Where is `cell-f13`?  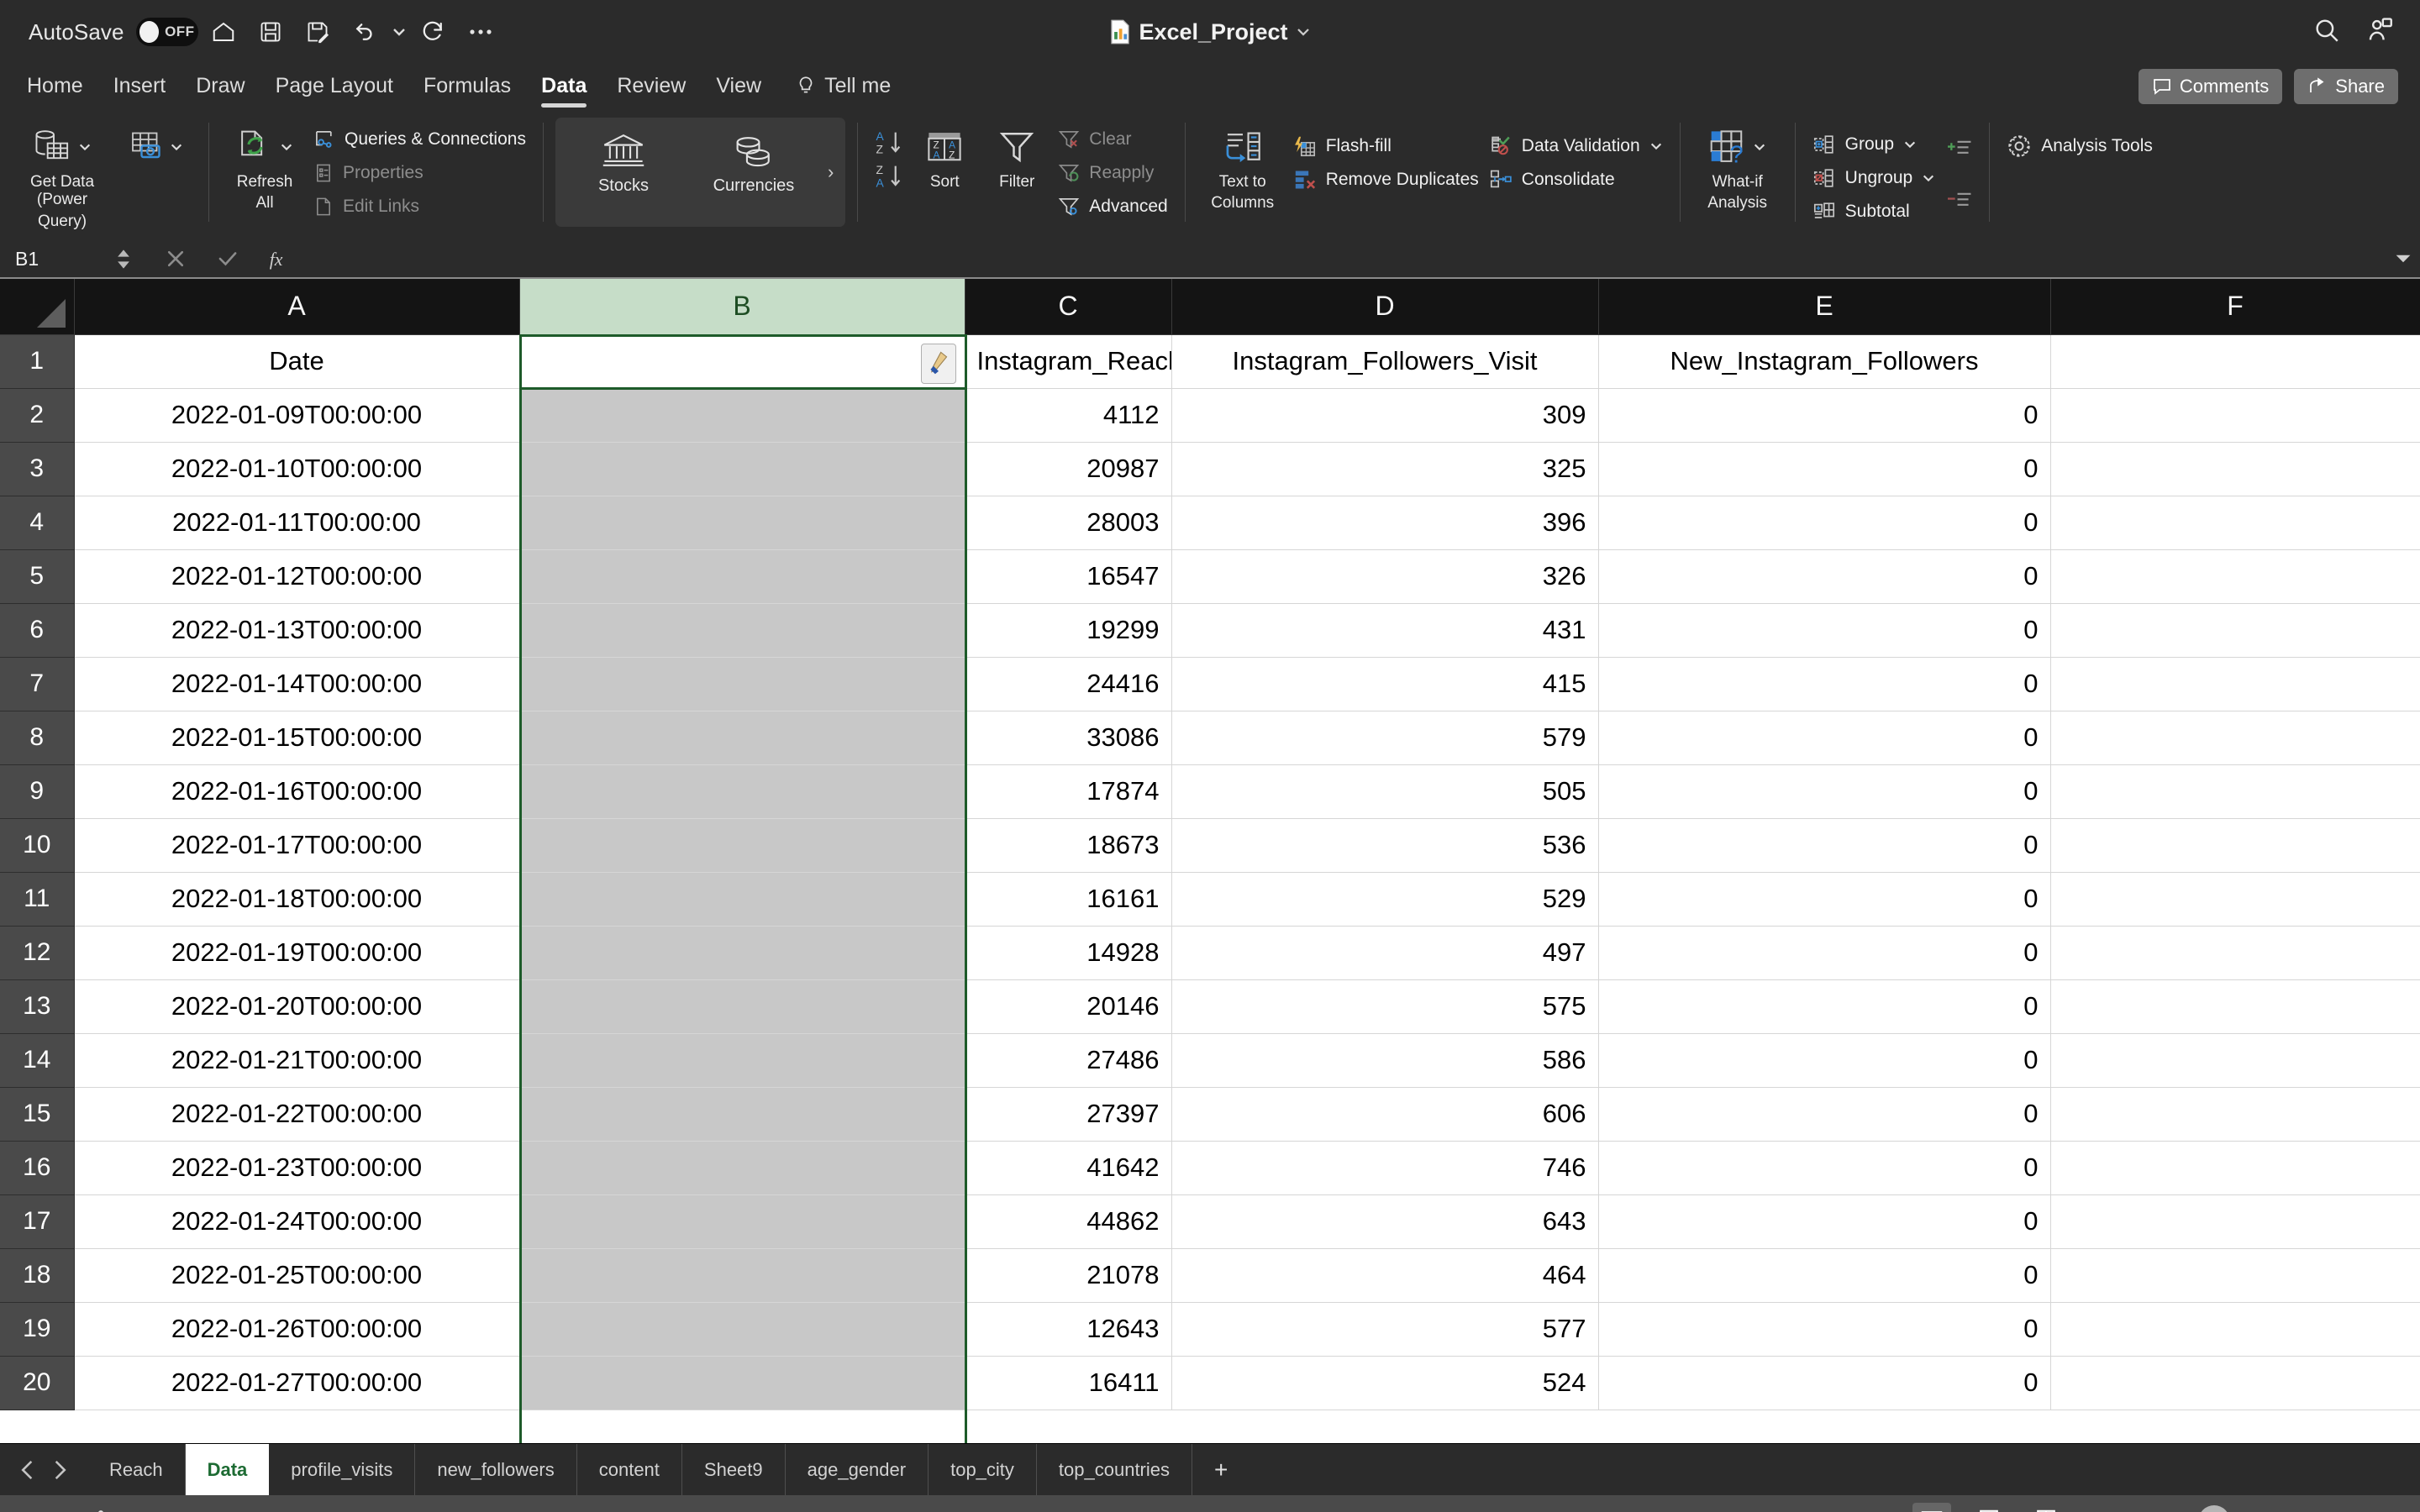 cell-f13 is located at coordinates (2235, 1006).